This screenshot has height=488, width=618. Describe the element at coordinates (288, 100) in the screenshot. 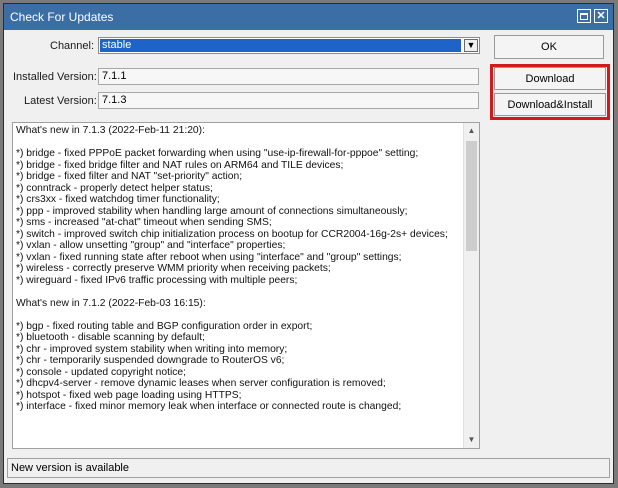

I see `latest-version-field: 7.1.3` at that location.